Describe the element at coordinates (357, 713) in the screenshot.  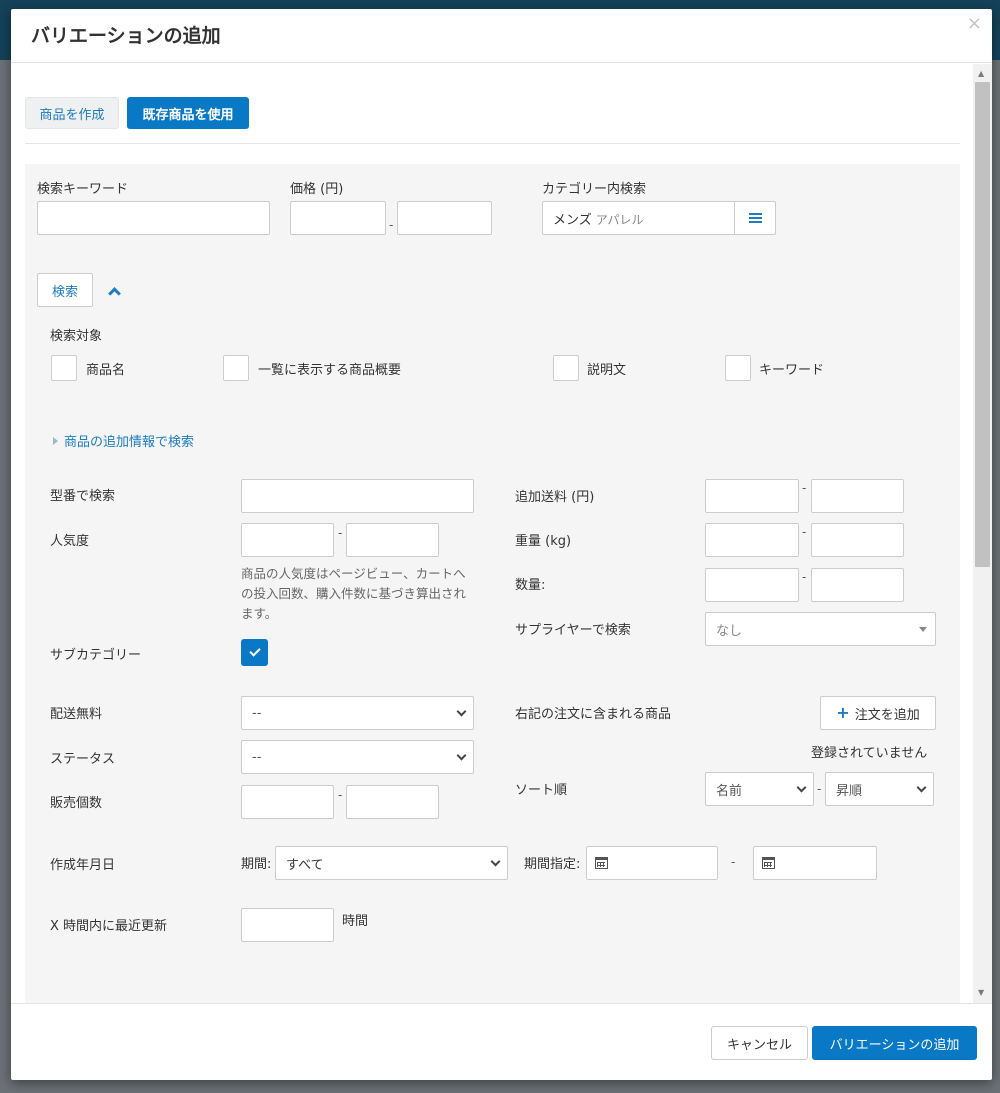
I see `free-shipping-select: --` at that location.